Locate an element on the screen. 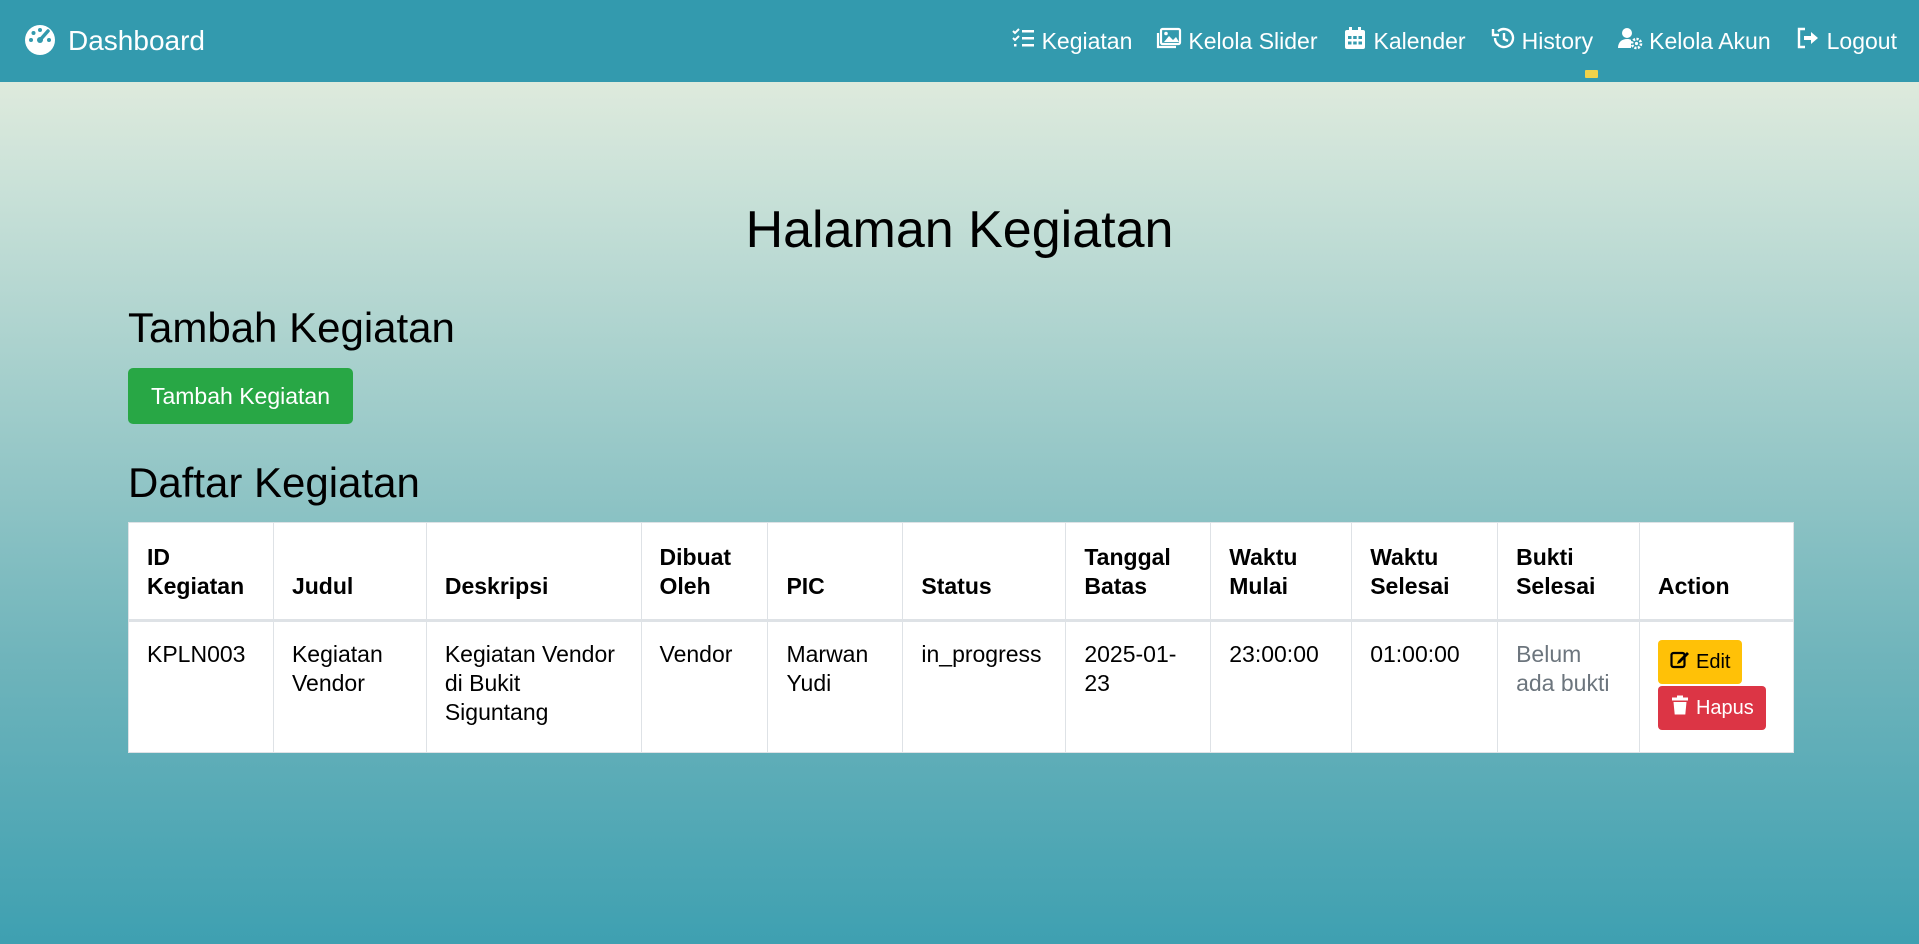 Image resolution: width=1919 pixels, height=944 pixels. cell-tanggal-batas: 2025-01-23 is located at coordinates (1138, 686).